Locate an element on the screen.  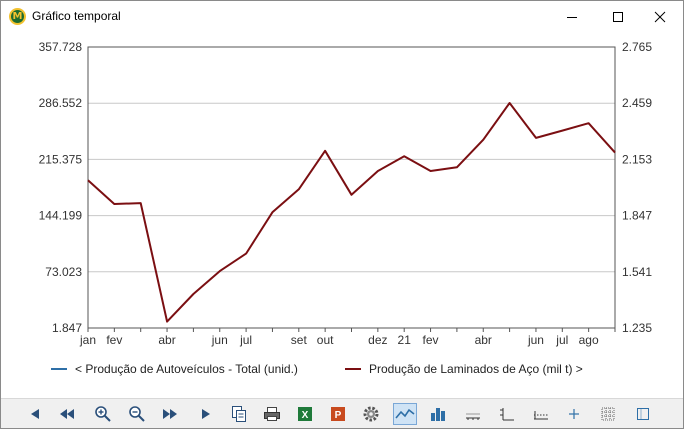
bottom-toolbar: X P is located at coordinates (342, 413).